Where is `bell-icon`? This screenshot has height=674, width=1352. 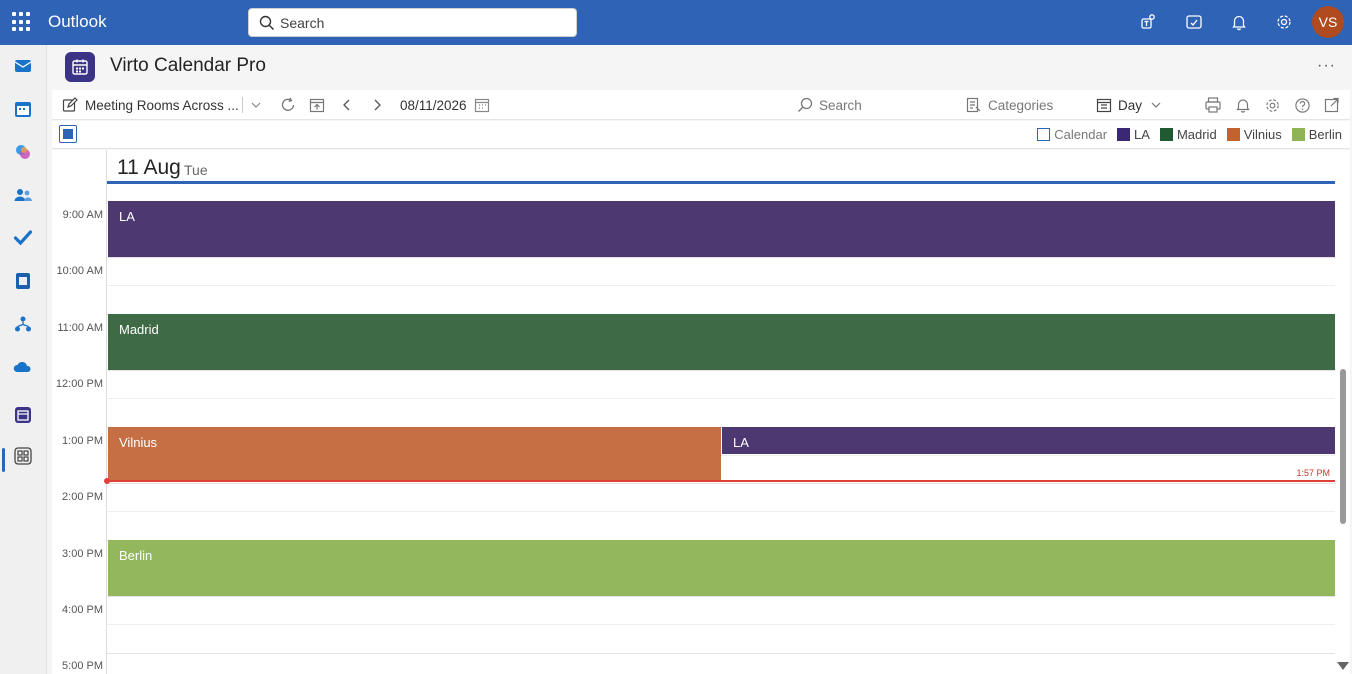
bell-icon is located at coordinates (1238, 22).